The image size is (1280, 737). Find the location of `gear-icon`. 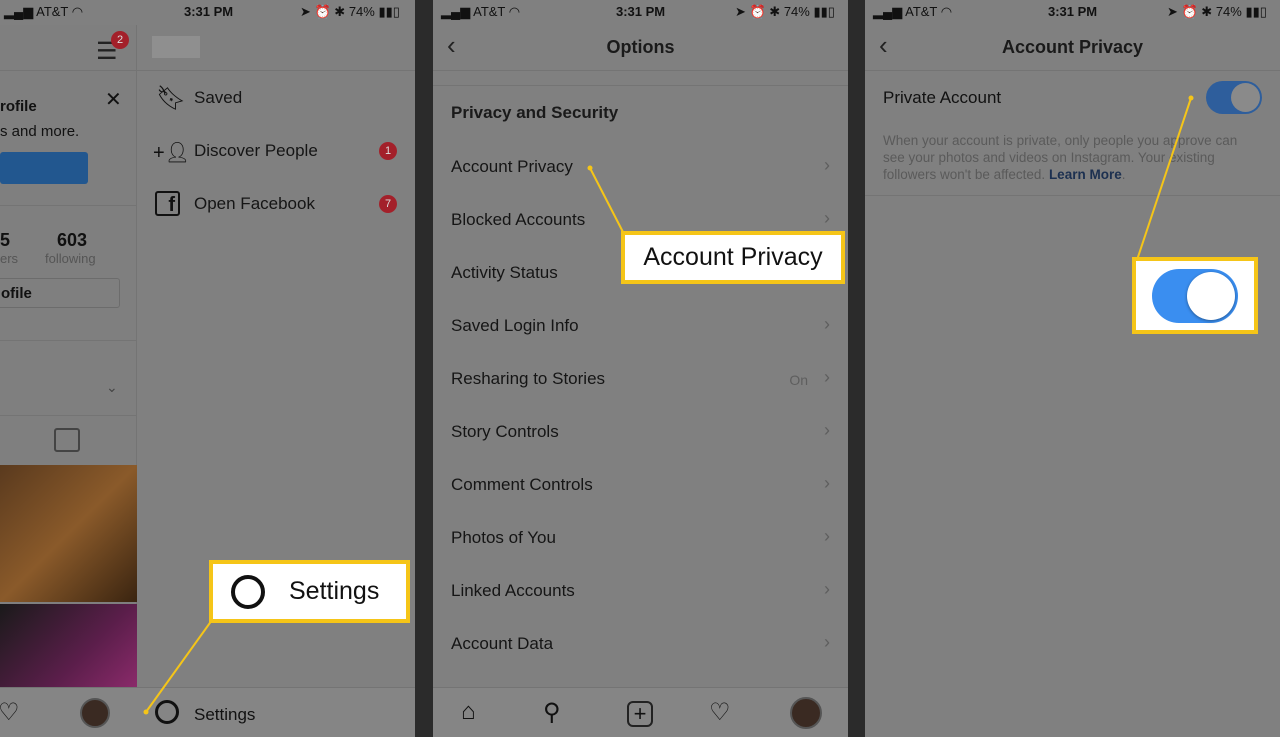

gear-icon is located at coordinates (248, 591).